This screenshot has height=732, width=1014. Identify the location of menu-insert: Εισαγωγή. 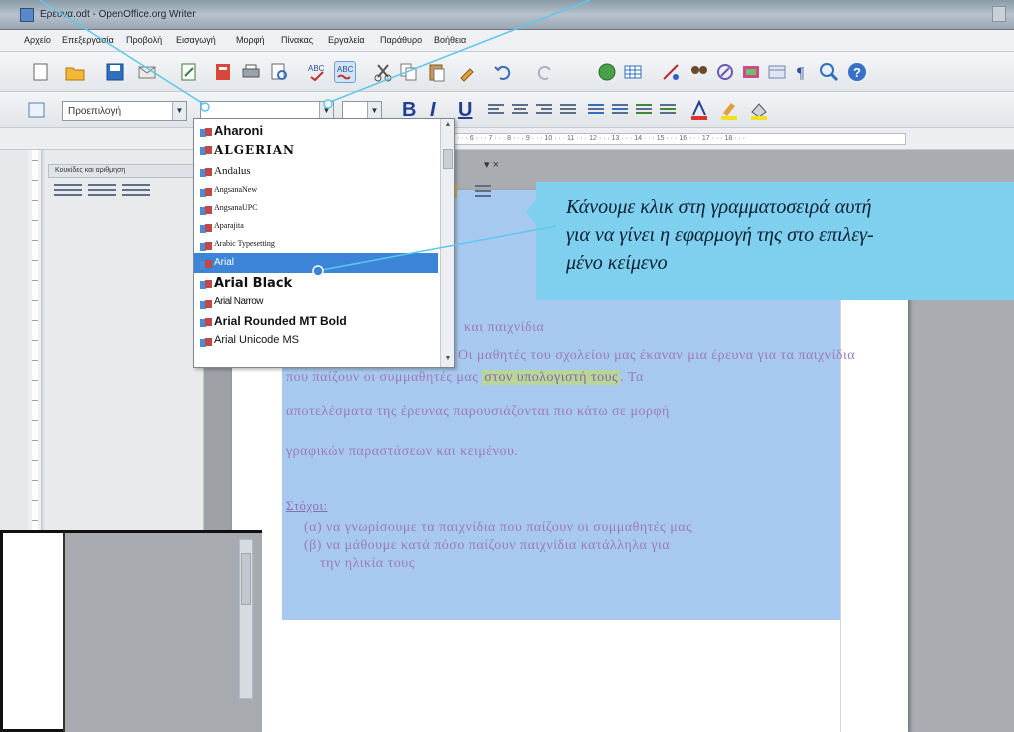
(196, 40).